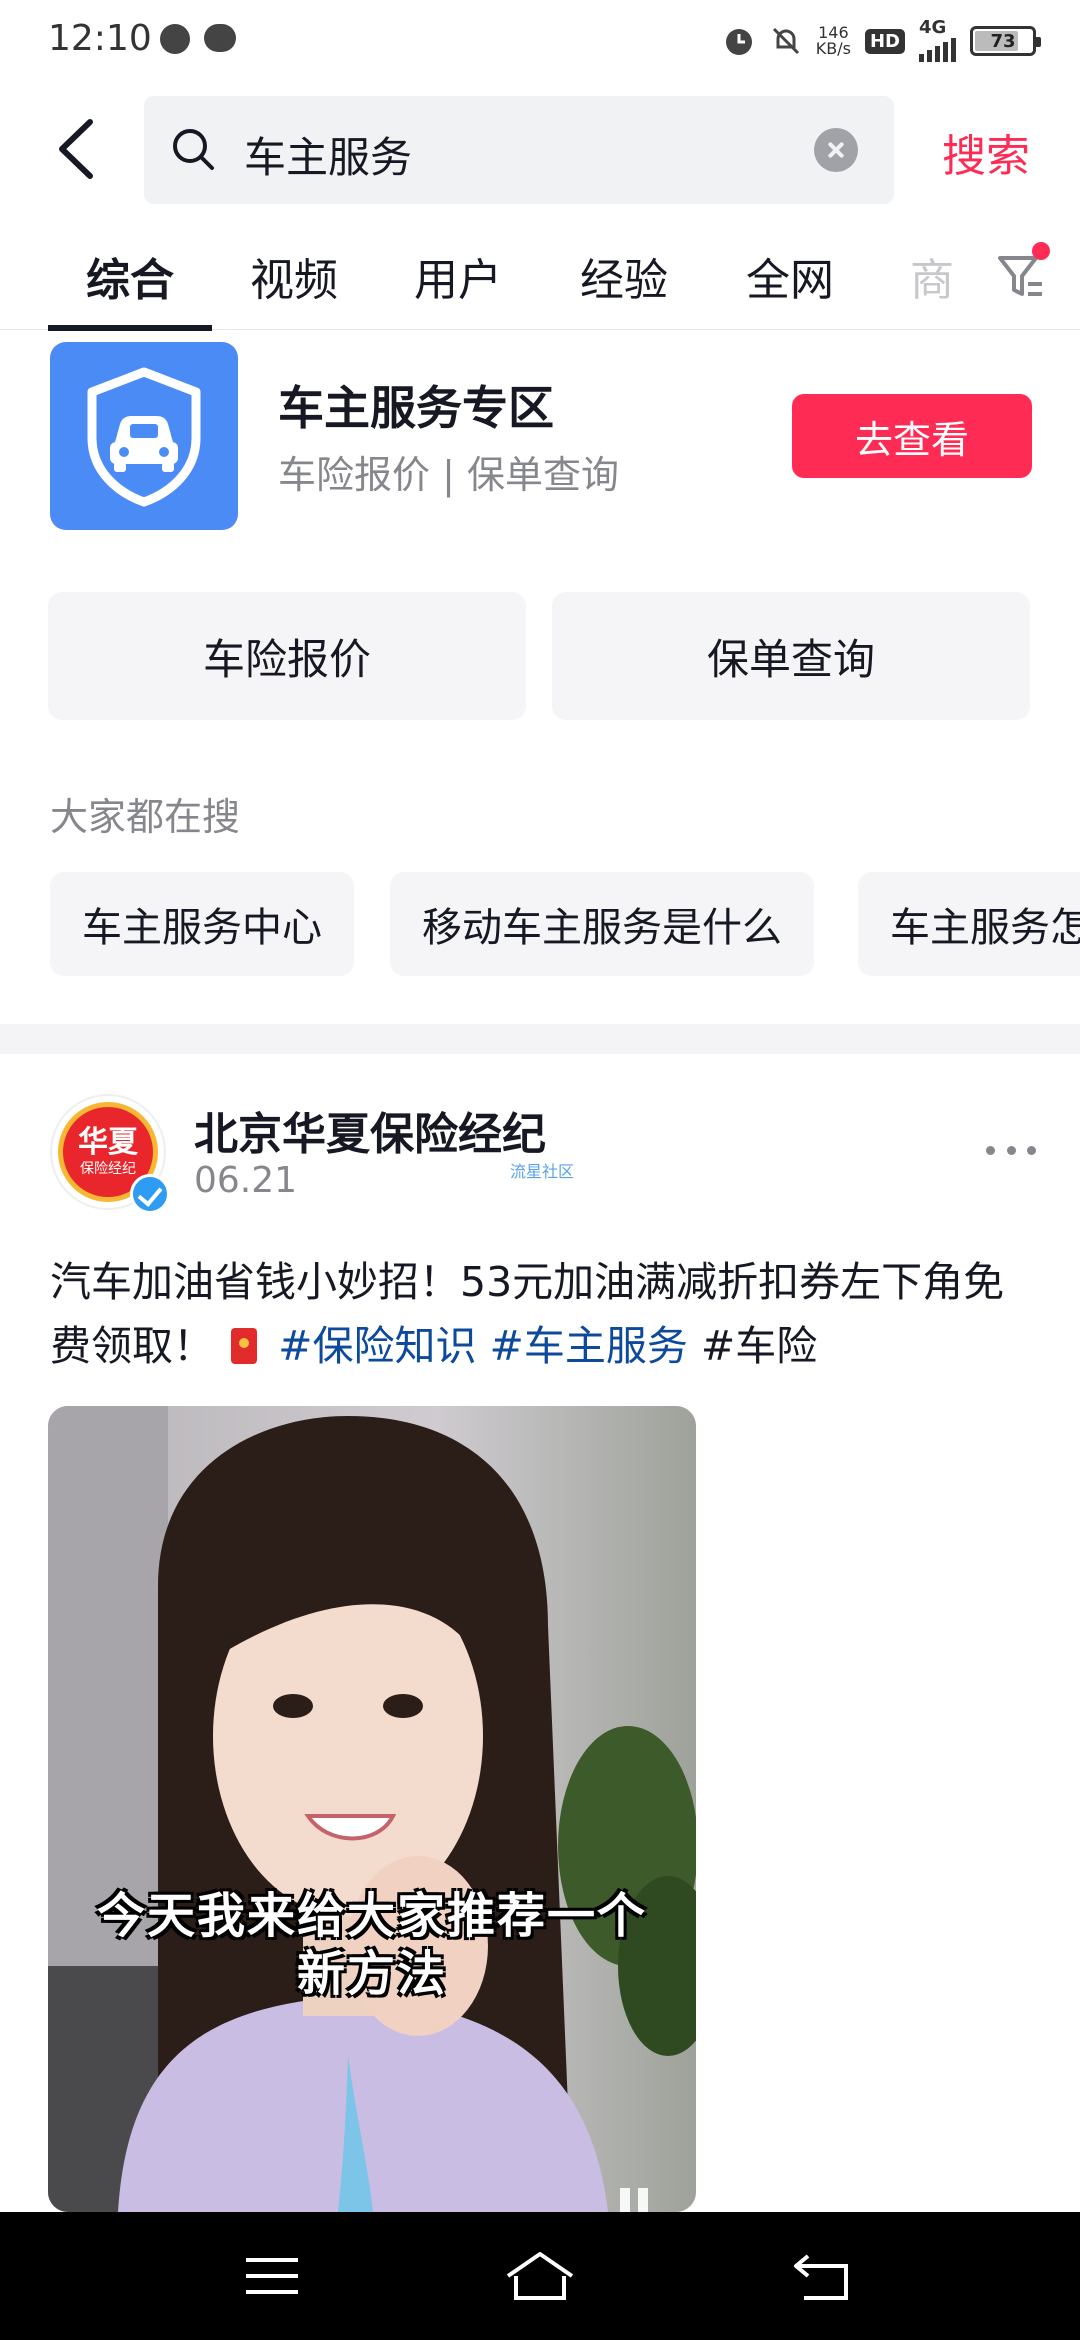  Describe the element at coordinates (202, 924) in the screenshot. I see `trending-chip: 车主服务中心` at that location.